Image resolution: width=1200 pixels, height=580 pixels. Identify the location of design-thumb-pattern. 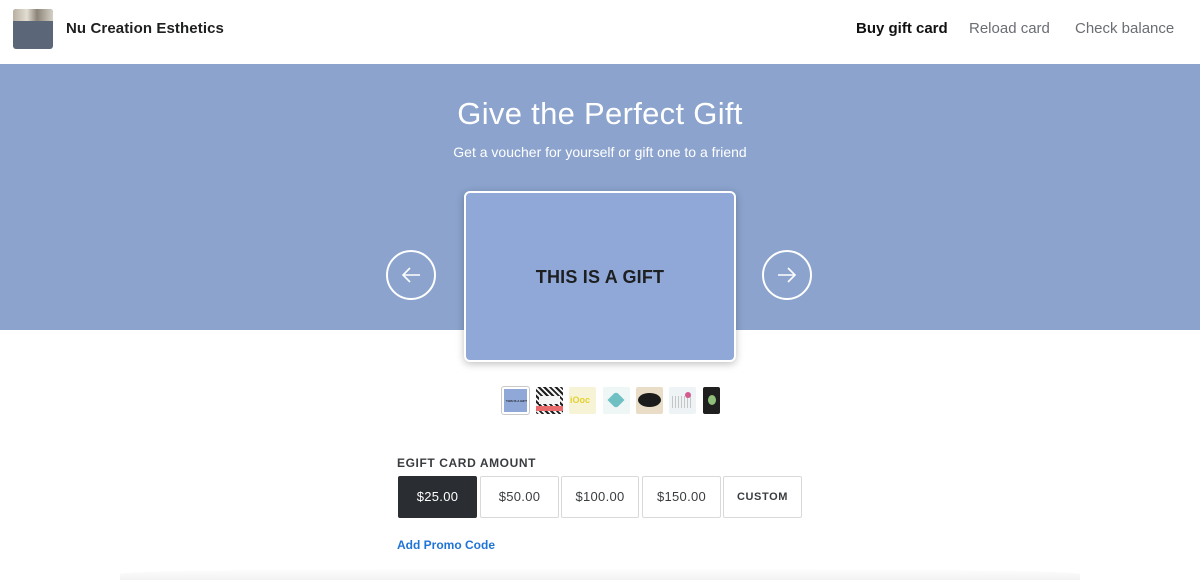
(549, 400).